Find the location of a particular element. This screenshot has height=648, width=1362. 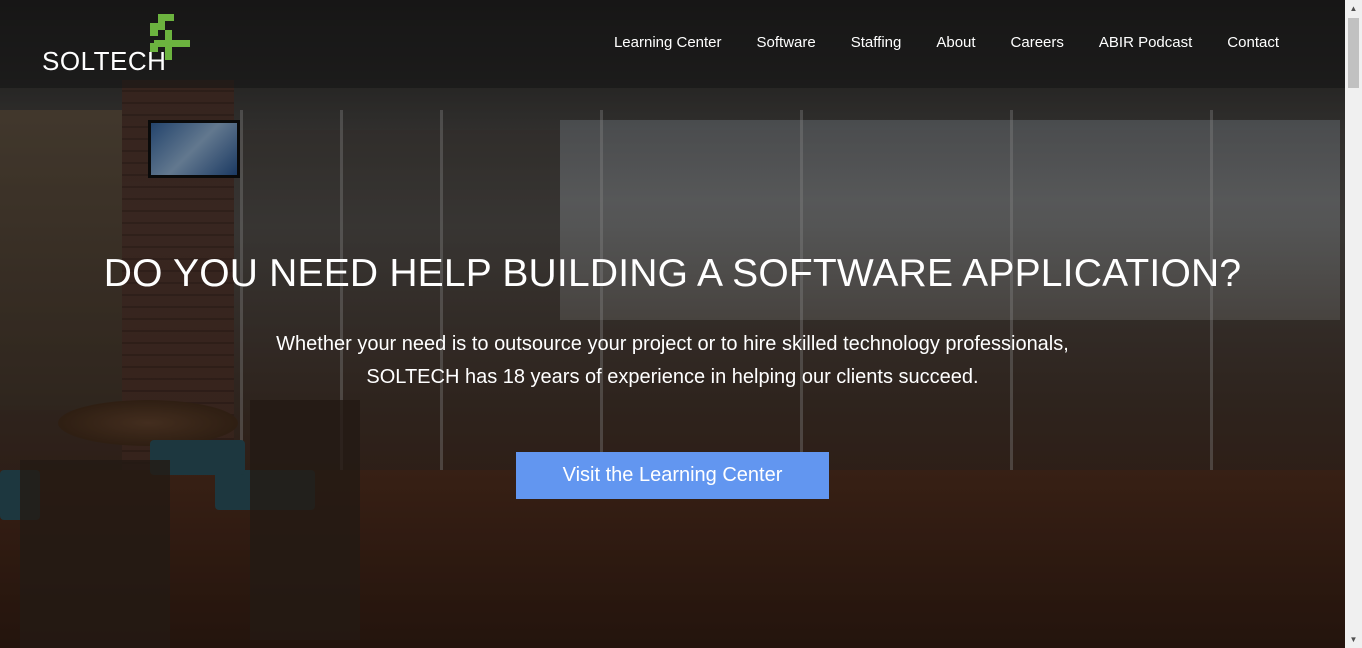

nav-staffing: Staffing is located at coordinates (876, 42).